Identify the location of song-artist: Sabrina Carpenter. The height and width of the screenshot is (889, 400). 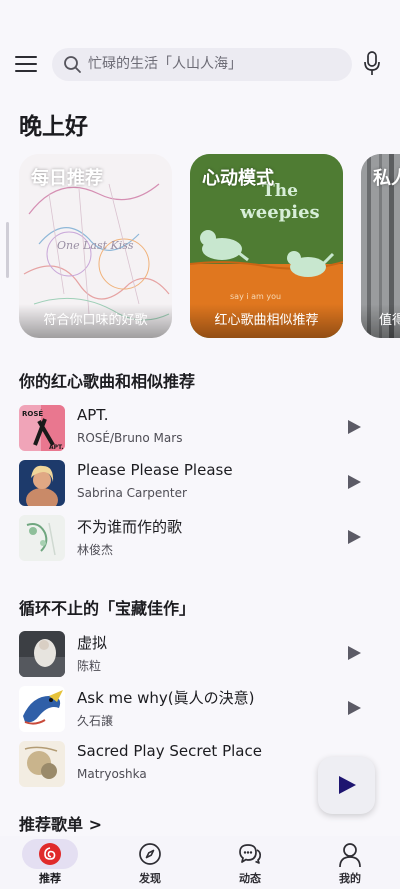
(132, 493).